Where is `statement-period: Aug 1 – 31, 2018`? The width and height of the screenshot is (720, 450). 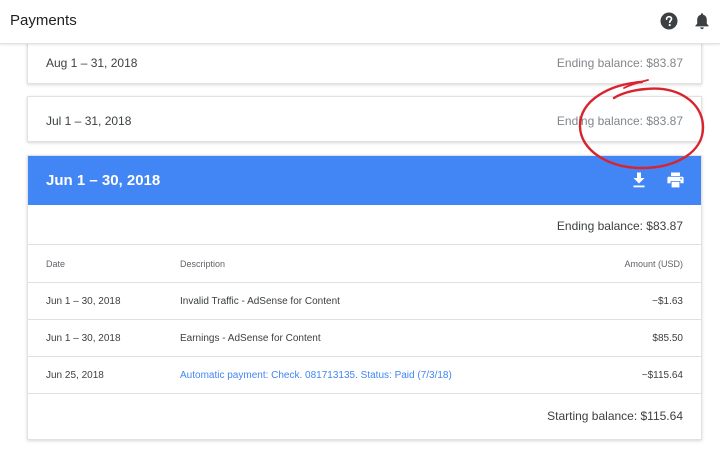
statement-period: Aug 1 – 31, 2018 is located at coordinates (92, 63).